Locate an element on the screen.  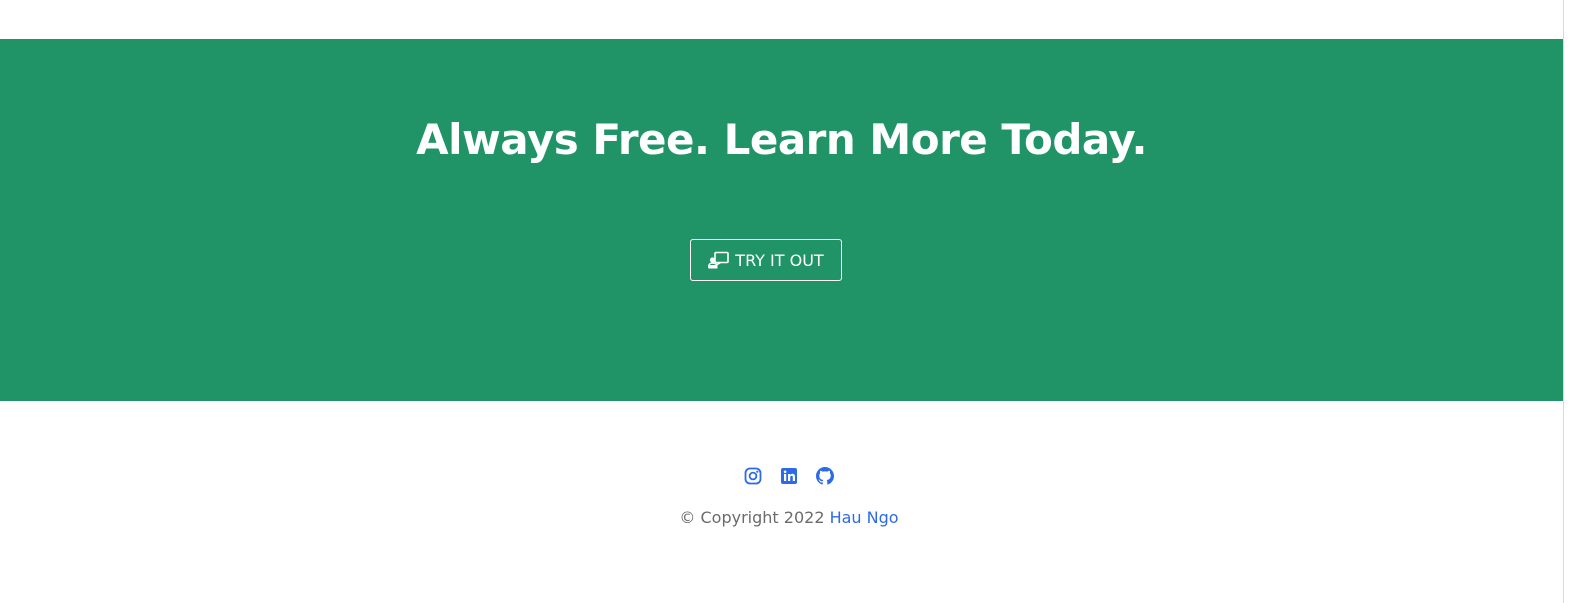
linkedin-link is located at coordinates (789, 476).